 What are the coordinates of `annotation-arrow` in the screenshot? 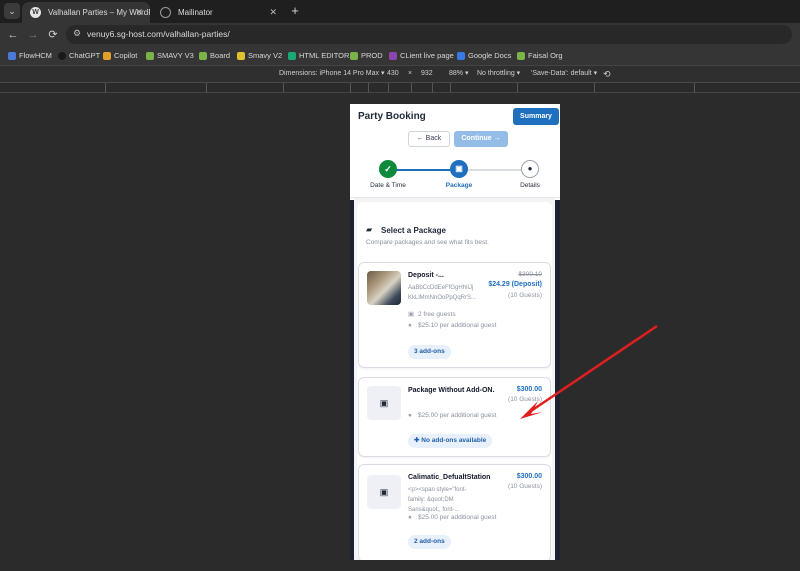 It's located at (589, 371).